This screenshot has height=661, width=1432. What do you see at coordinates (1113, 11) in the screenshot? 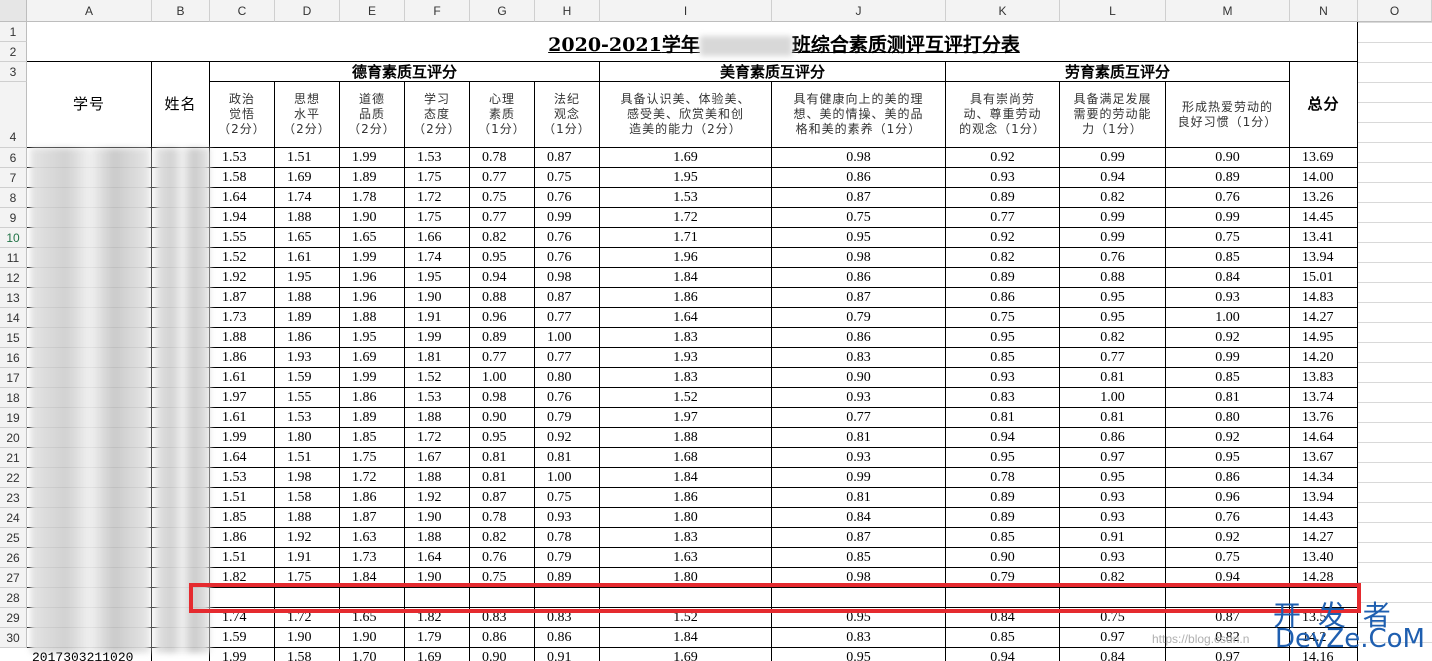
I see `column-header: L` at bounding box center [1113, 11].